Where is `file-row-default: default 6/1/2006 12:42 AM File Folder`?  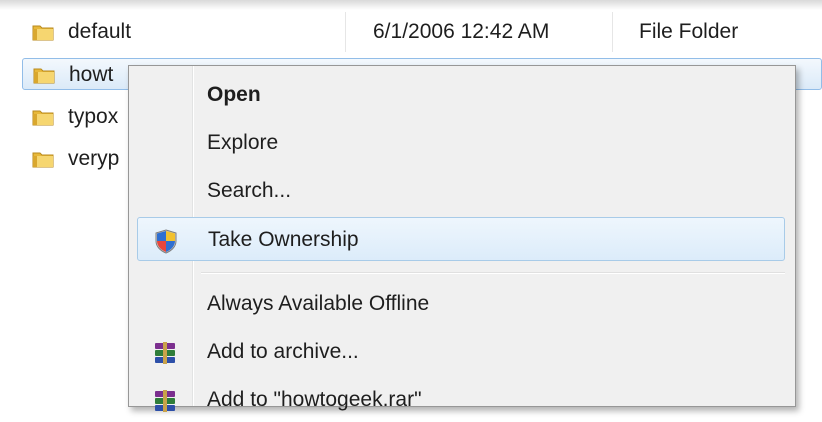 file-row-default: default 6/1/2006 12:42 AM File Folder is located at coordinates (422, 32).